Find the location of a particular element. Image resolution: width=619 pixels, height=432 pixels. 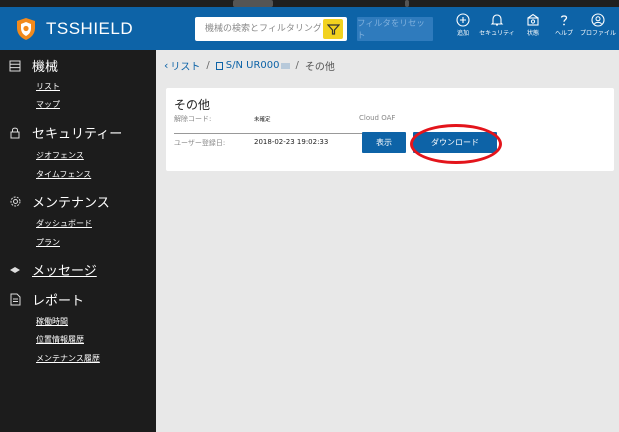

profile-button: プロファイル is located at coordinates (598, 30).